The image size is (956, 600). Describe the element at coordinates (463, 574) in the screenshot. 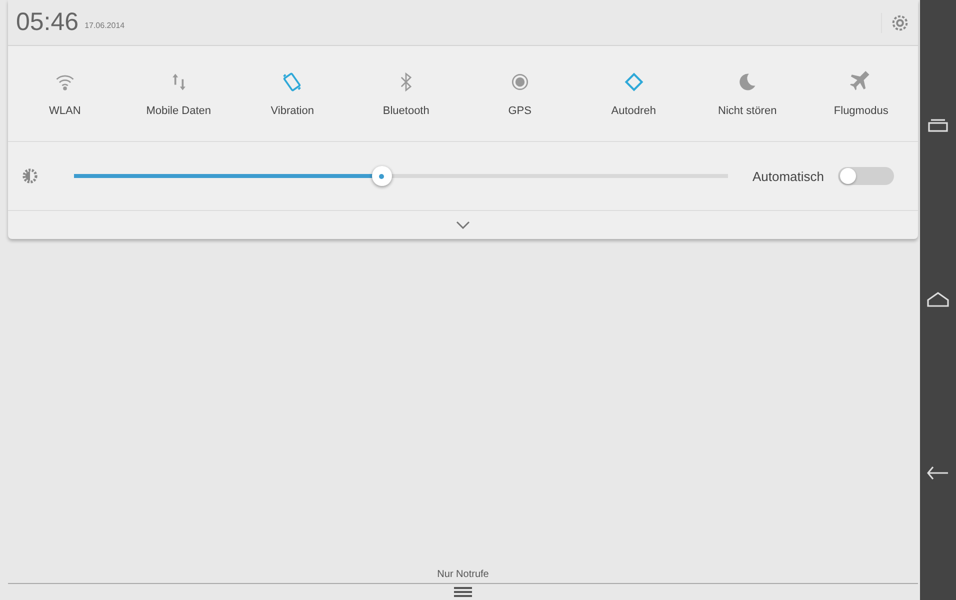

I see `network-status-text: Nur Notrufe` at that location.